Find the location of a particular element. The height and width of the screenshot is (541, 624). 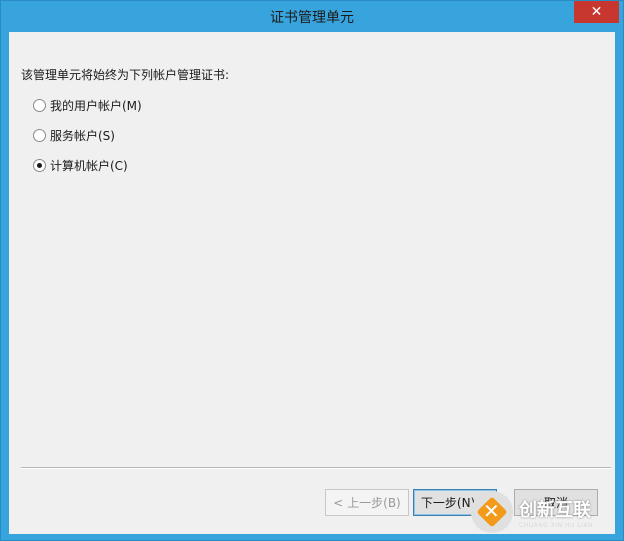

window-title: 证书管理单元 is located at coordinates (312, 18).